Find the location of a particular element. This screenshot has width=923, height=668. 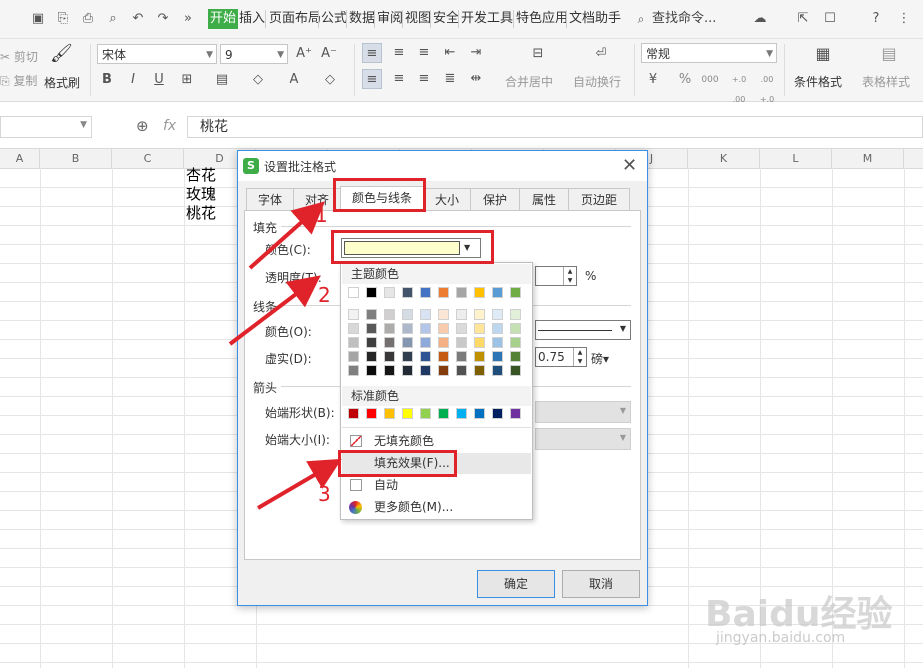

watermark-url: jingyan.baidu.com is located at coordinates (781, 638).